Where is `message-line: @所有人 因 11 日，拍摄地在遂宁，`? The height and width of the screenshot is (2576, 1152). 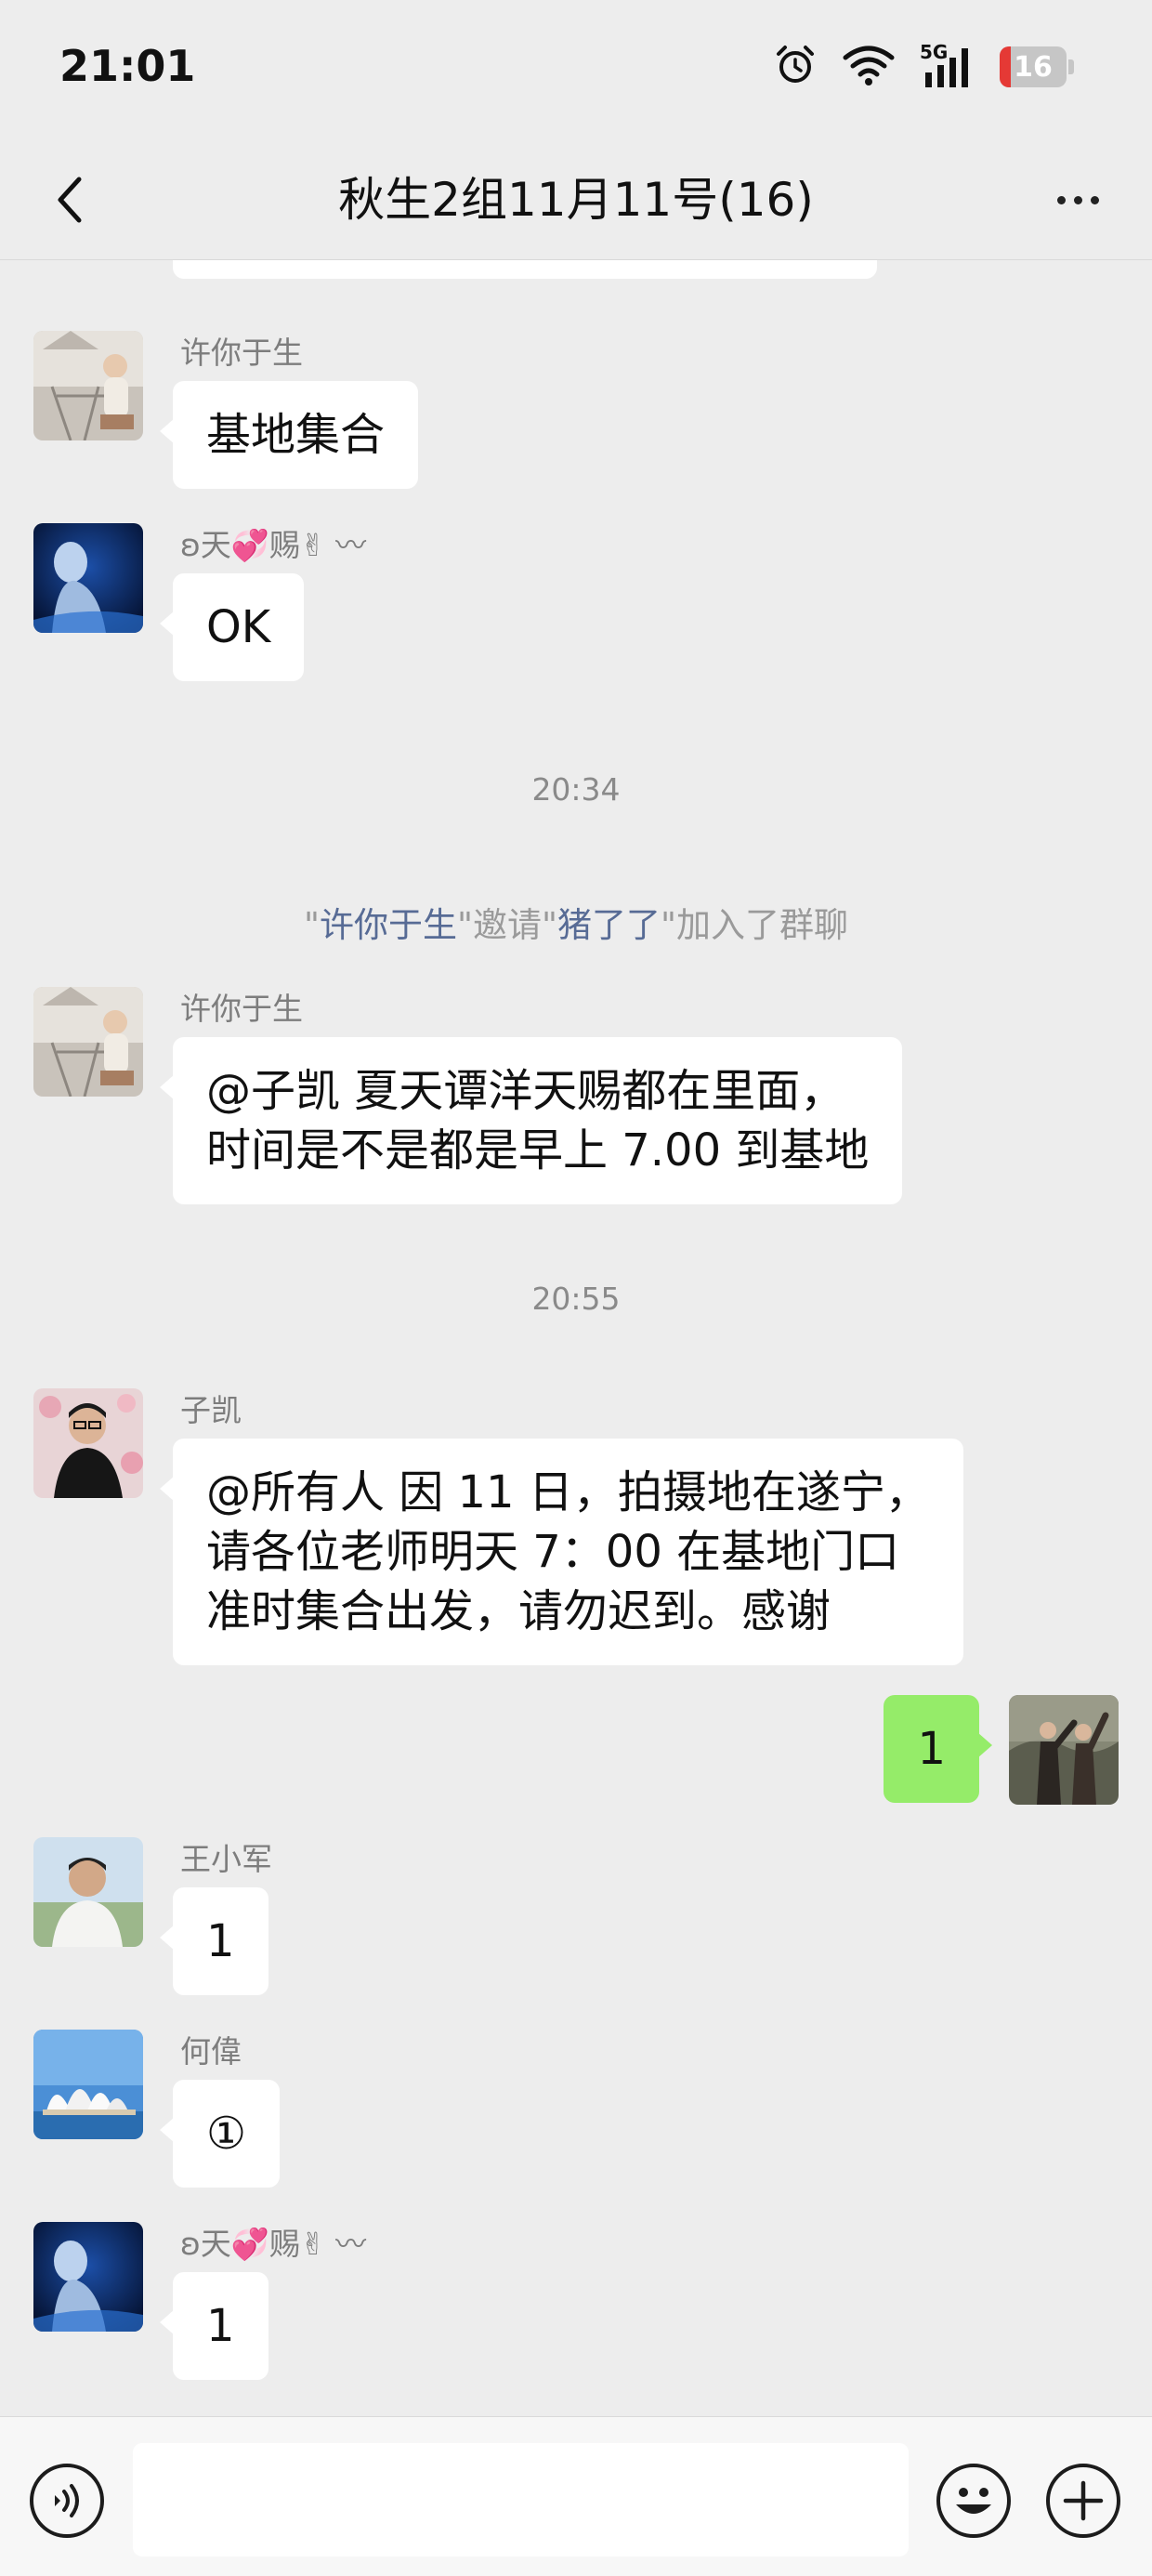 message-line: @所有人 因 11 日，拍摄地在遂宁， is located at coordinates (568, 1492).